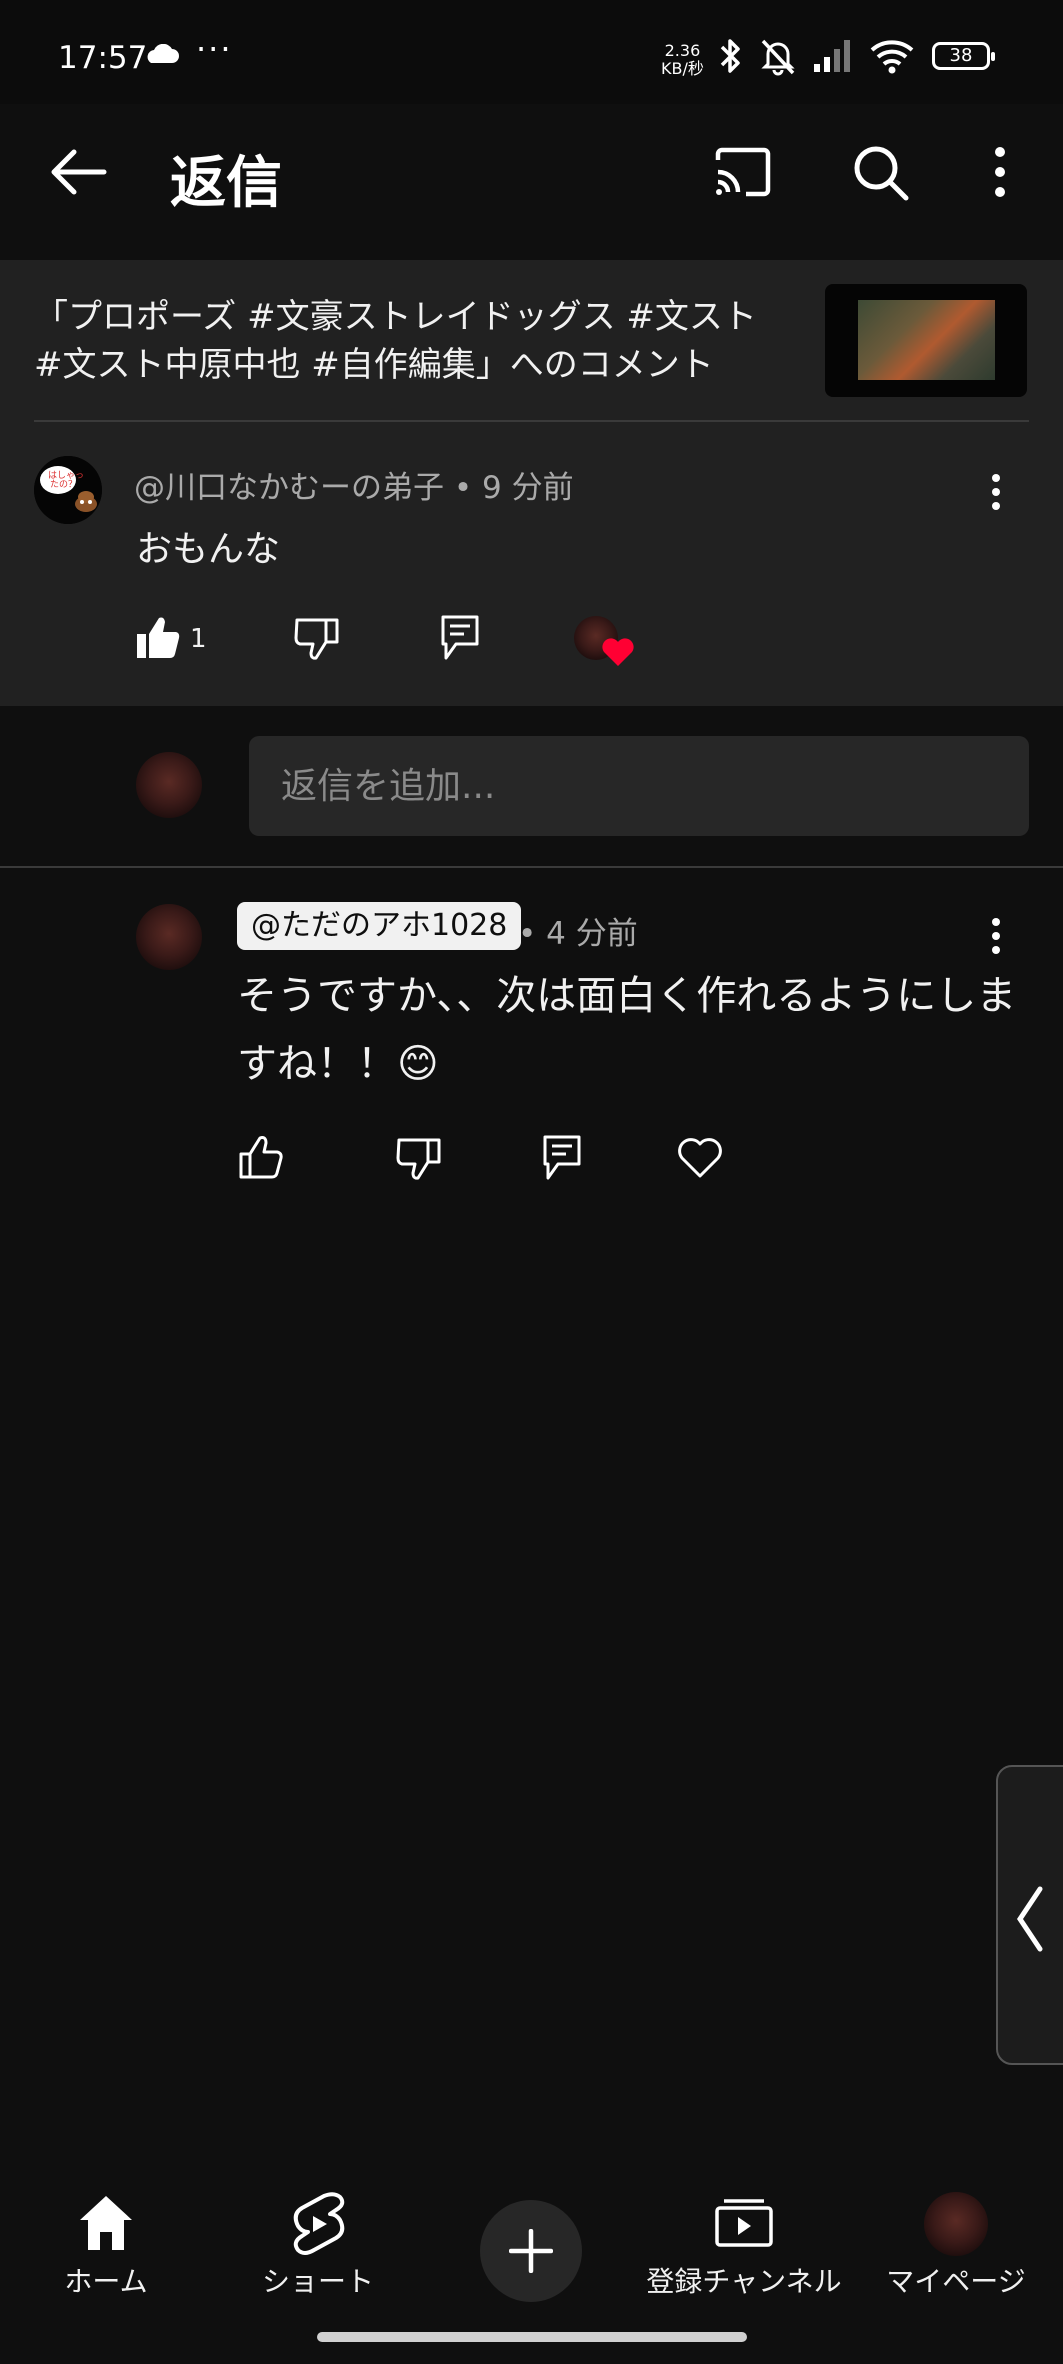  I want to click on network-speed-value: 2.36, so click(682, 50).